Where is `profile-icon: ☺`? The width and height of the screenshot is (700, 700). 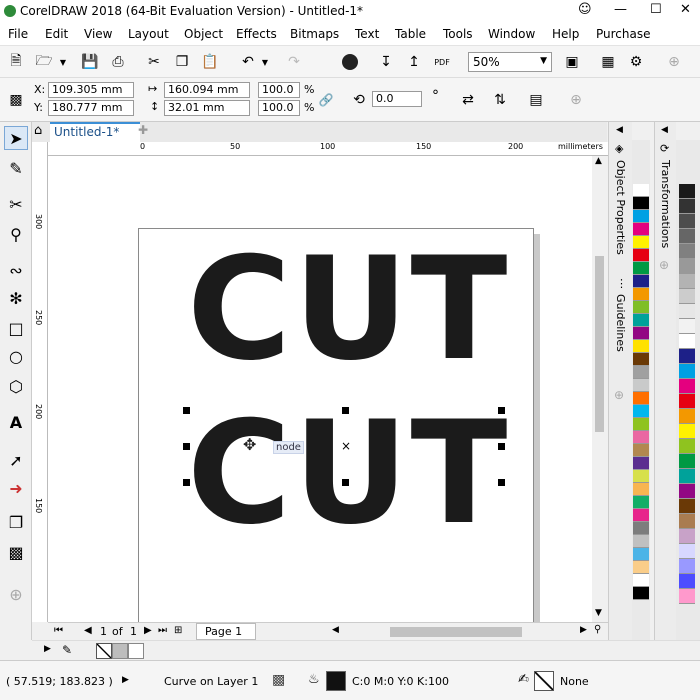
profile-icon: ☺ is located at coordinates (585, 9).